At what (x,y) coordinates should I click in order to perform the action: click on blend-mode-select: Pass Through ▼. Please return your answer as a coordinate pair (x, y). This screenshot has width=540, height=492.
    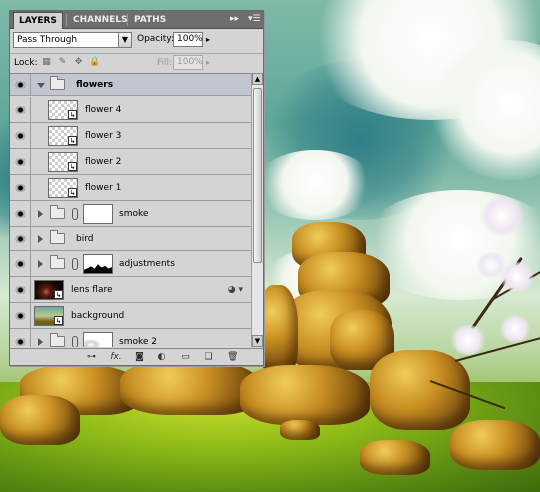
    Looking at the image, I should click on (72, 40).